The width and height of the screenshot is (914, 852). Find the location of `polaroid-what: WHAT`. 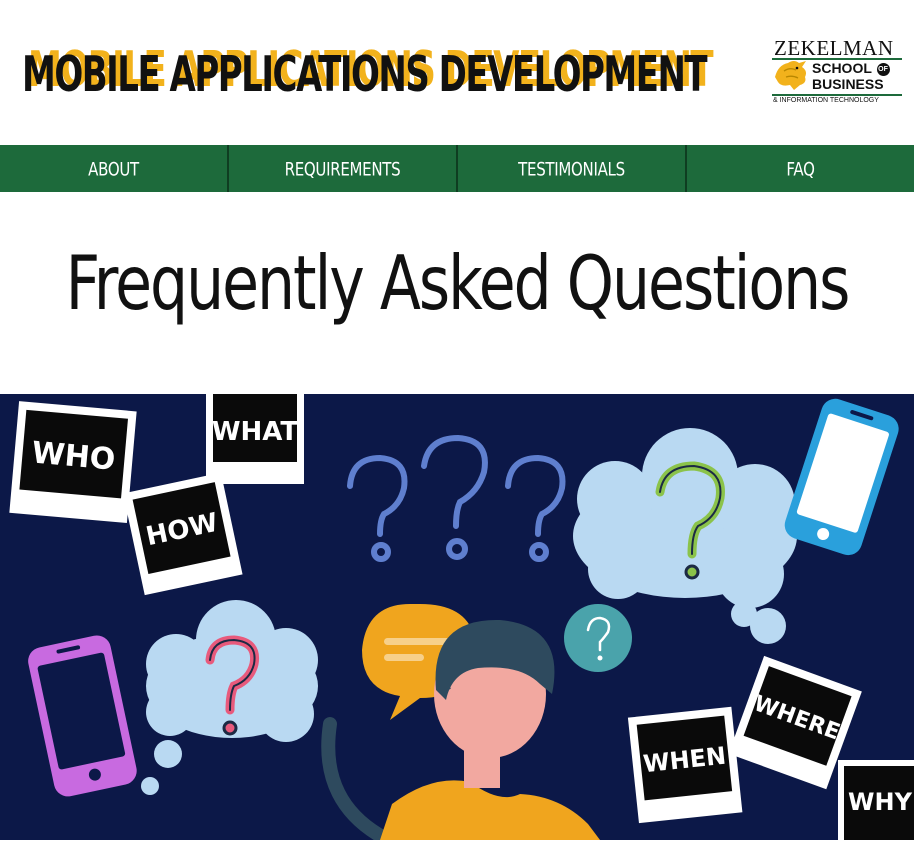

polaroid-what: WHAT is located at coordinates (255, 439).